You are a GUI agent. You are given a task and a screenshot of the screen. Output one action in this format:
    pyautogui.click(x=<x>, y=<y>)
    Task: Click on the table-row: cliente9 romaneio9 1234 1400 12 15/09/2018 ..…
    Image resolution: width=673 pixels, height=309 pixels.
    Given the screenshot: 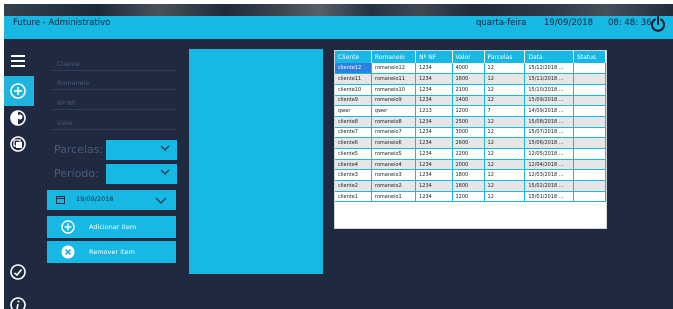 What is the action you would take?
    pyautogui.click(x=470, y=101)
    